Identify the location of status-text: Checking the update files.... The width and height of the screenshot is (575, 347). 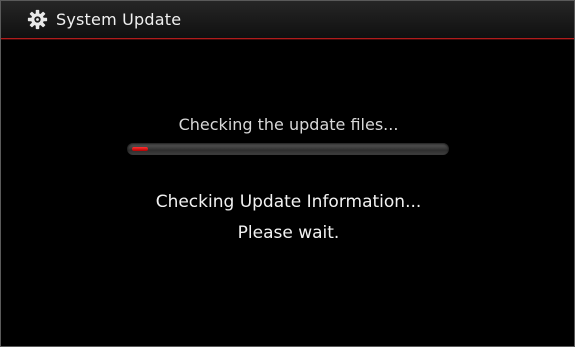
(288, 124).